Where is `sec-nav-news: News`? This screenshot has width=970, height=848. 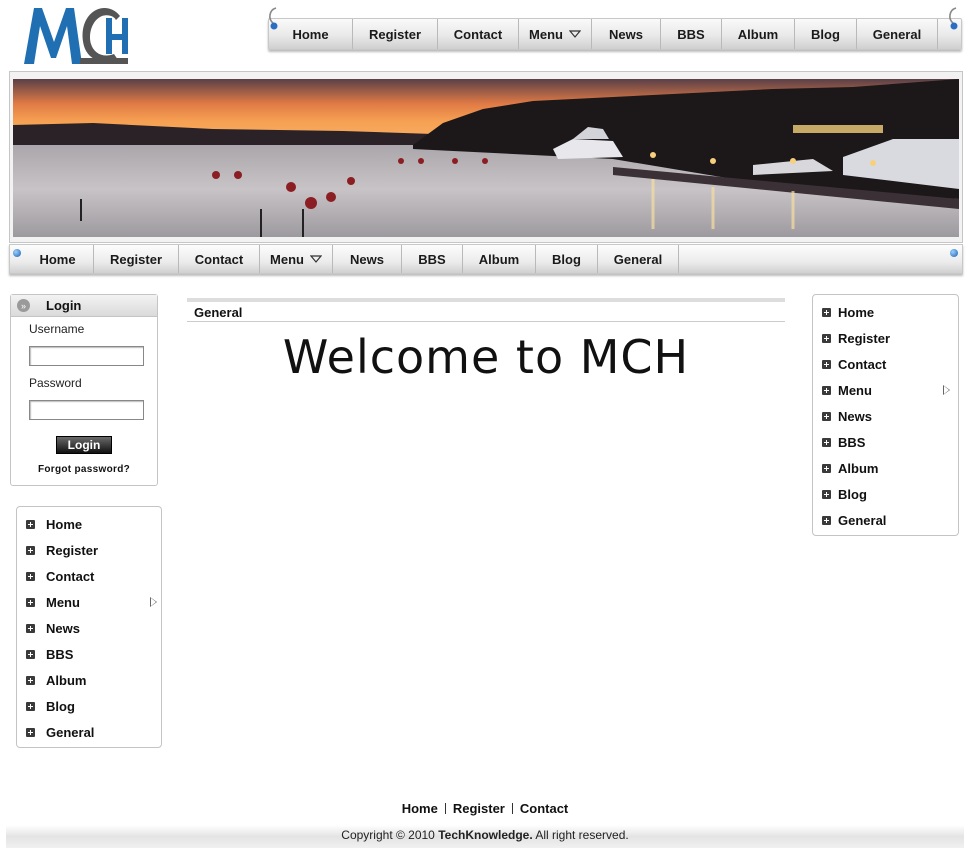 sec-nav-news: News is located at coordinates (367, 259).